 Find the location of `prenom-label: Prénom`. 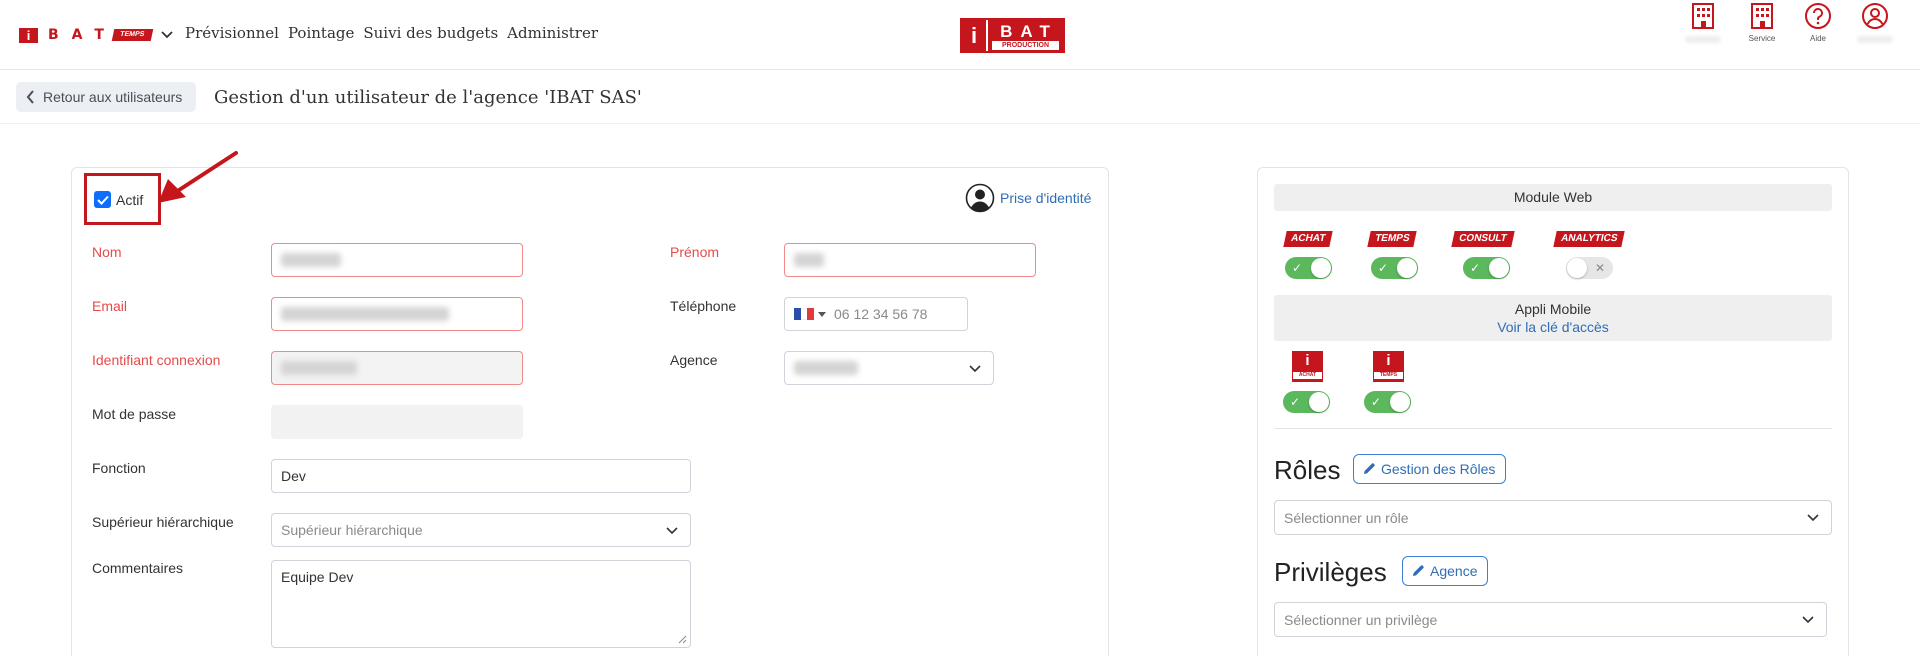

prenom-label: Prénom is located at coordinates (695, 252).